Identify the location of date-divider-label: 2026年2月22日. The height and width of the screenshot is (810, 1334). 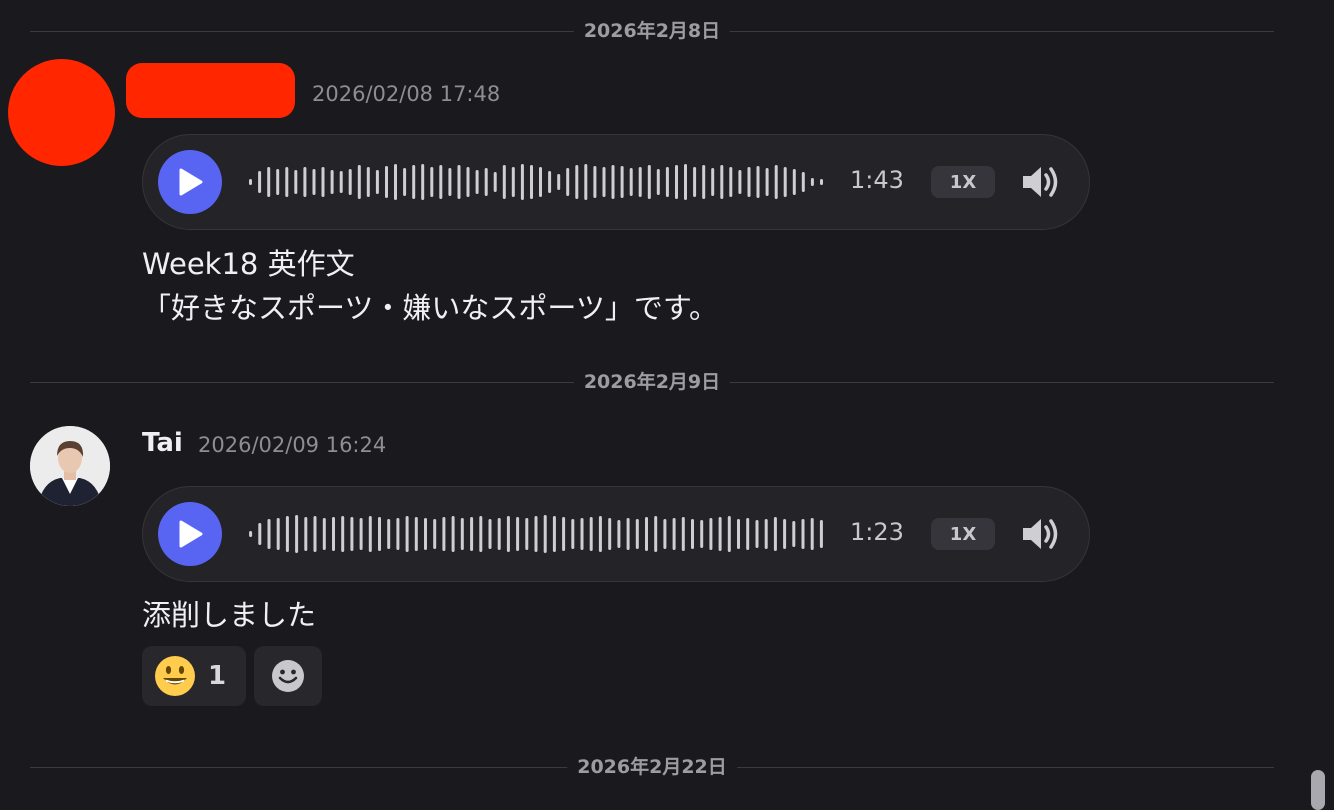
(652, 767).